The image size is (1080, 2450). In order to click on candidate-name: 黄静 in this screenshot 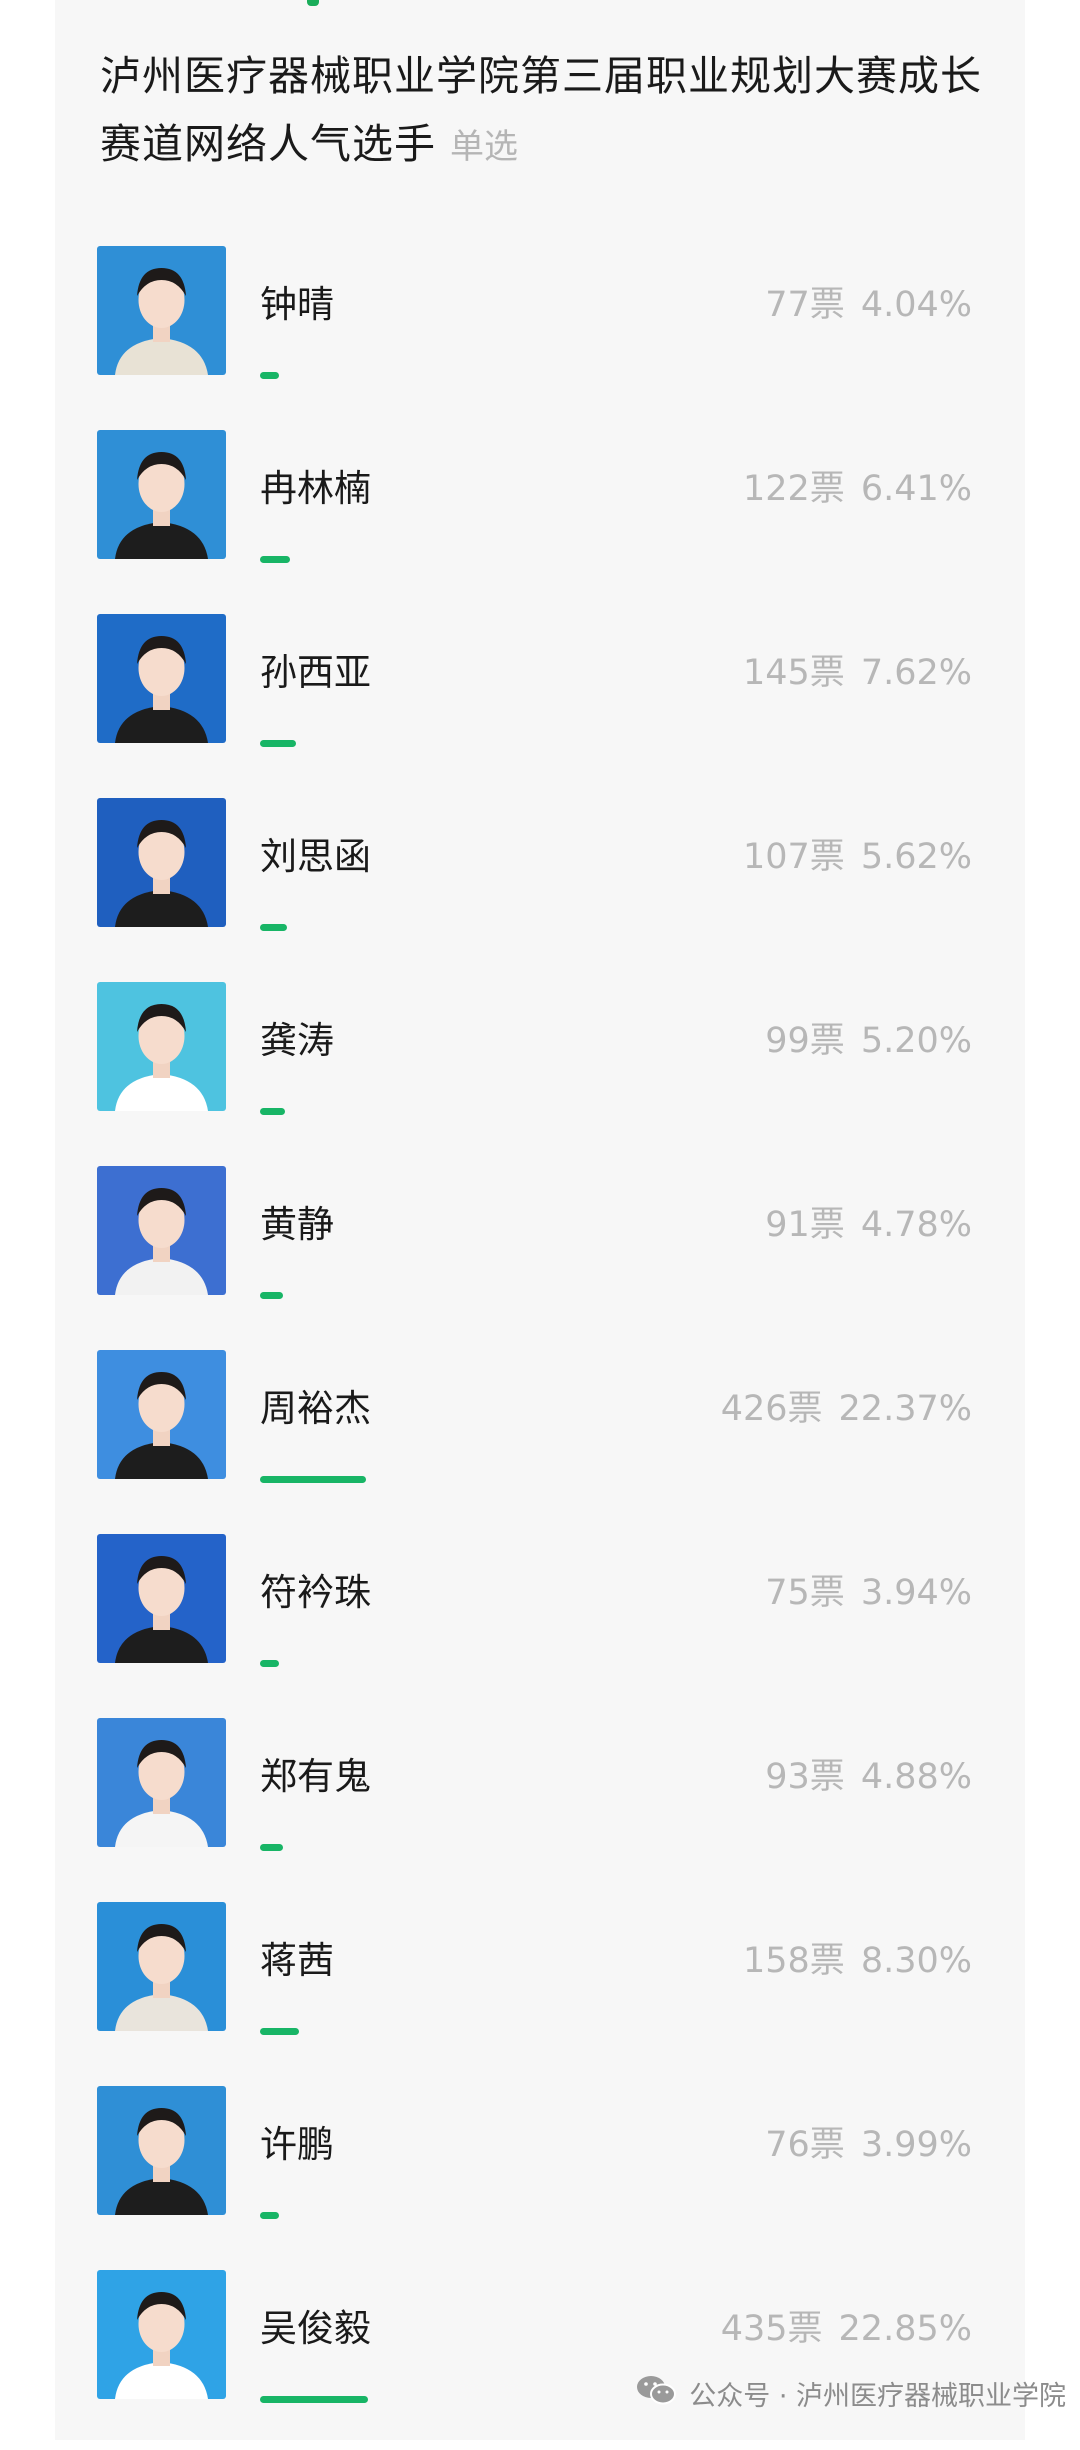, I will do `click(297, 1224)`.